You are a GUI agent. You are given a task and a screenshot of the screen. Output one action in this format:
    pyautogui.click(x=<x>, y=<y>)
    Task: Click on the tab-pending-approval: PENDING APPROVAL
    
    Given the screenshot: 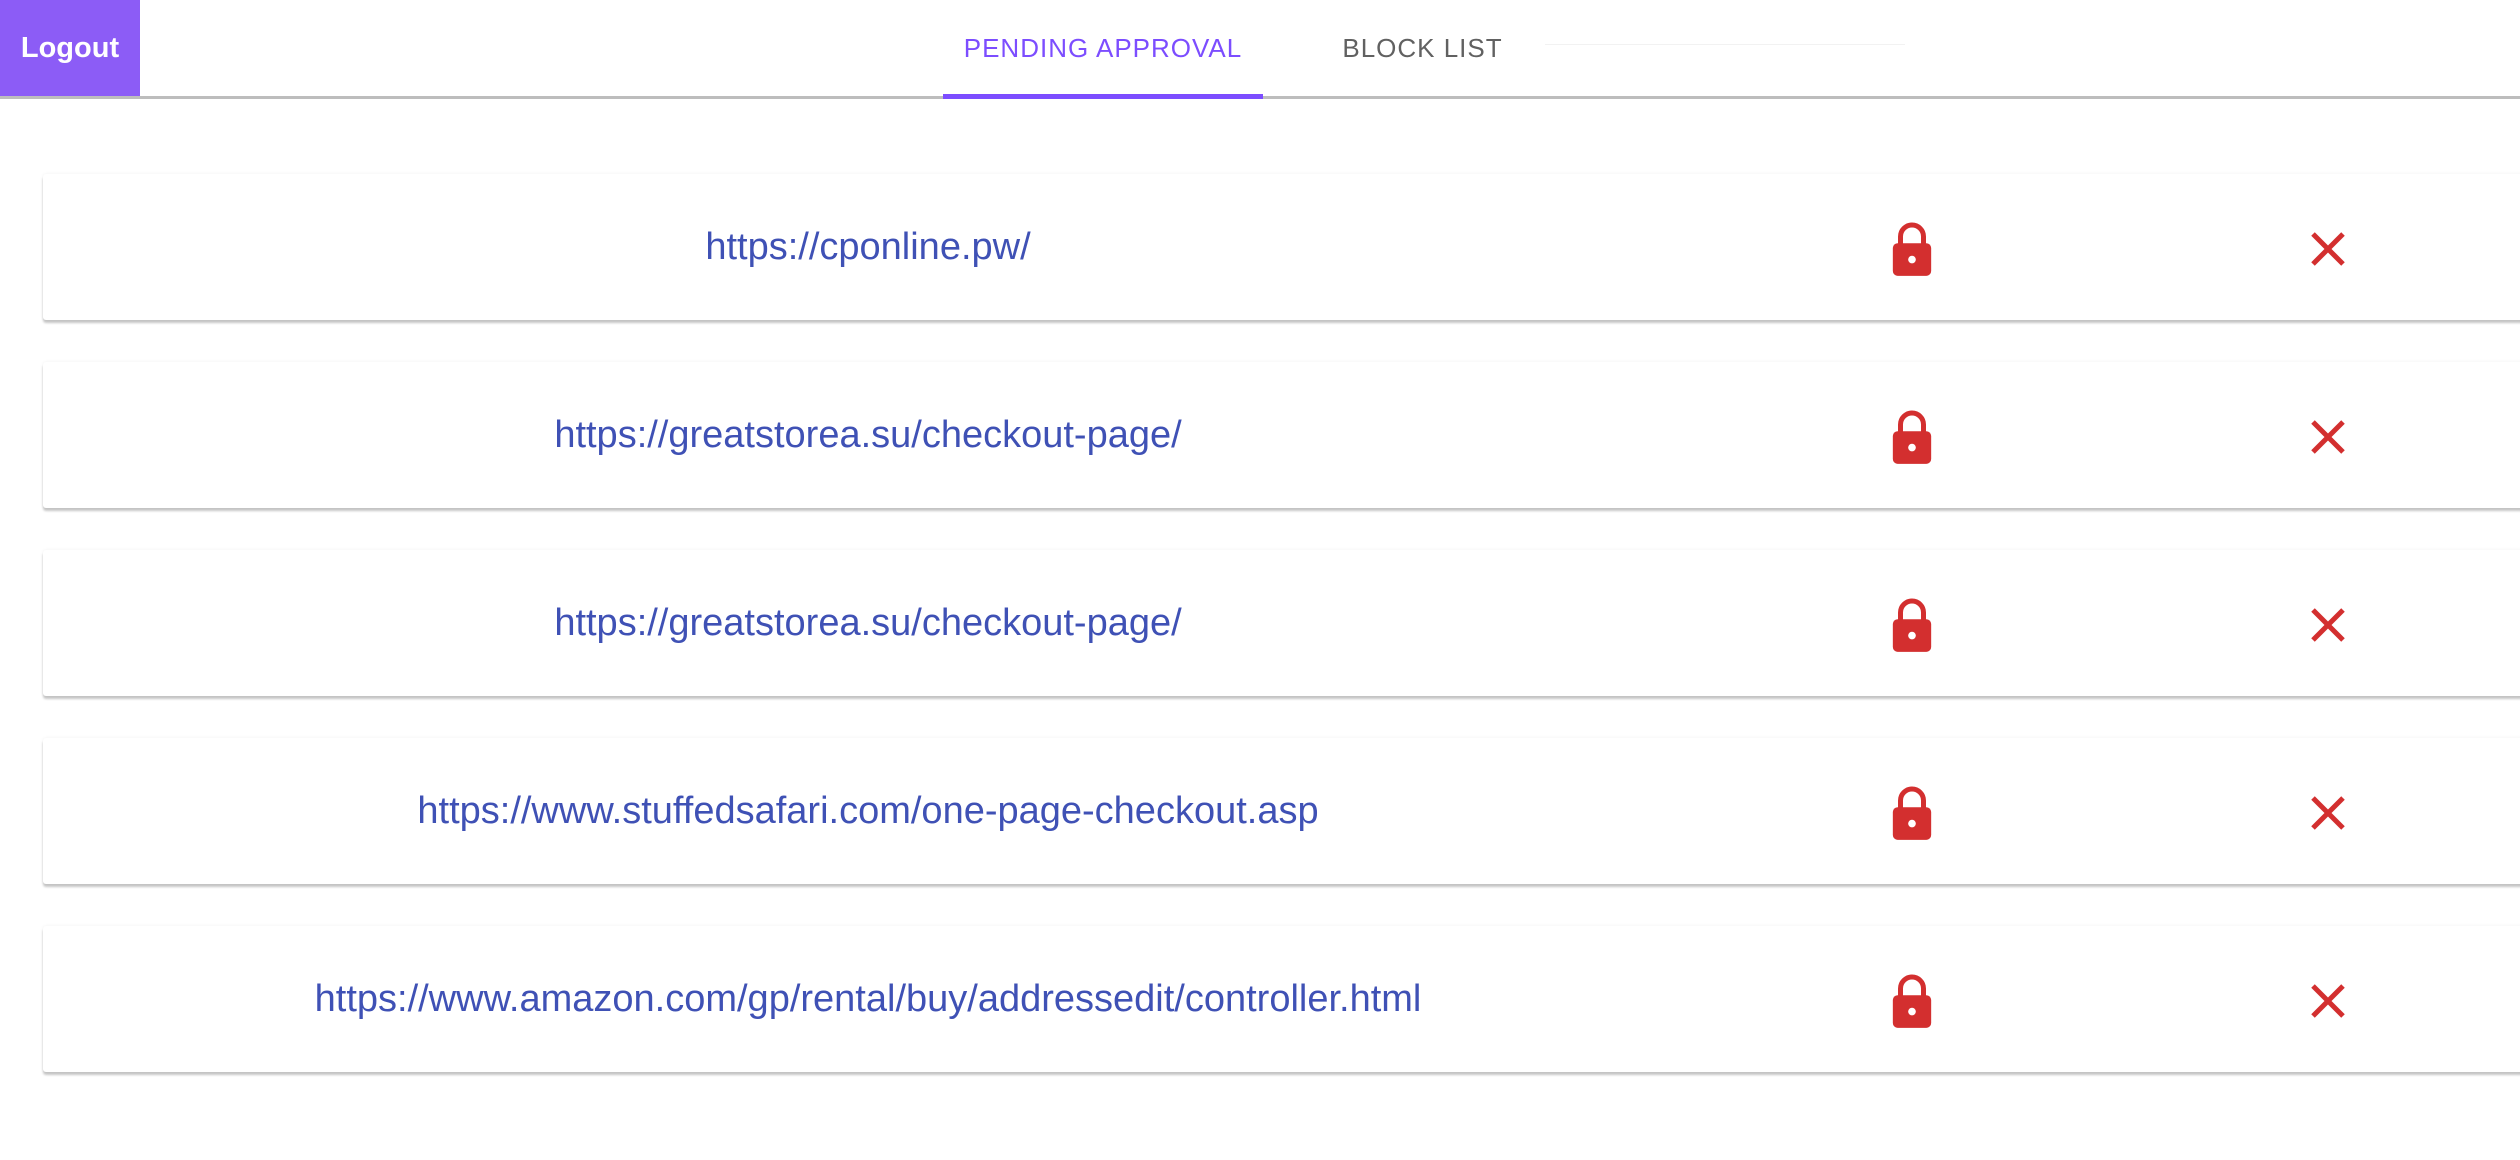 What is the action you would take?
    pyautogui.click(x=1103, y=49)
    